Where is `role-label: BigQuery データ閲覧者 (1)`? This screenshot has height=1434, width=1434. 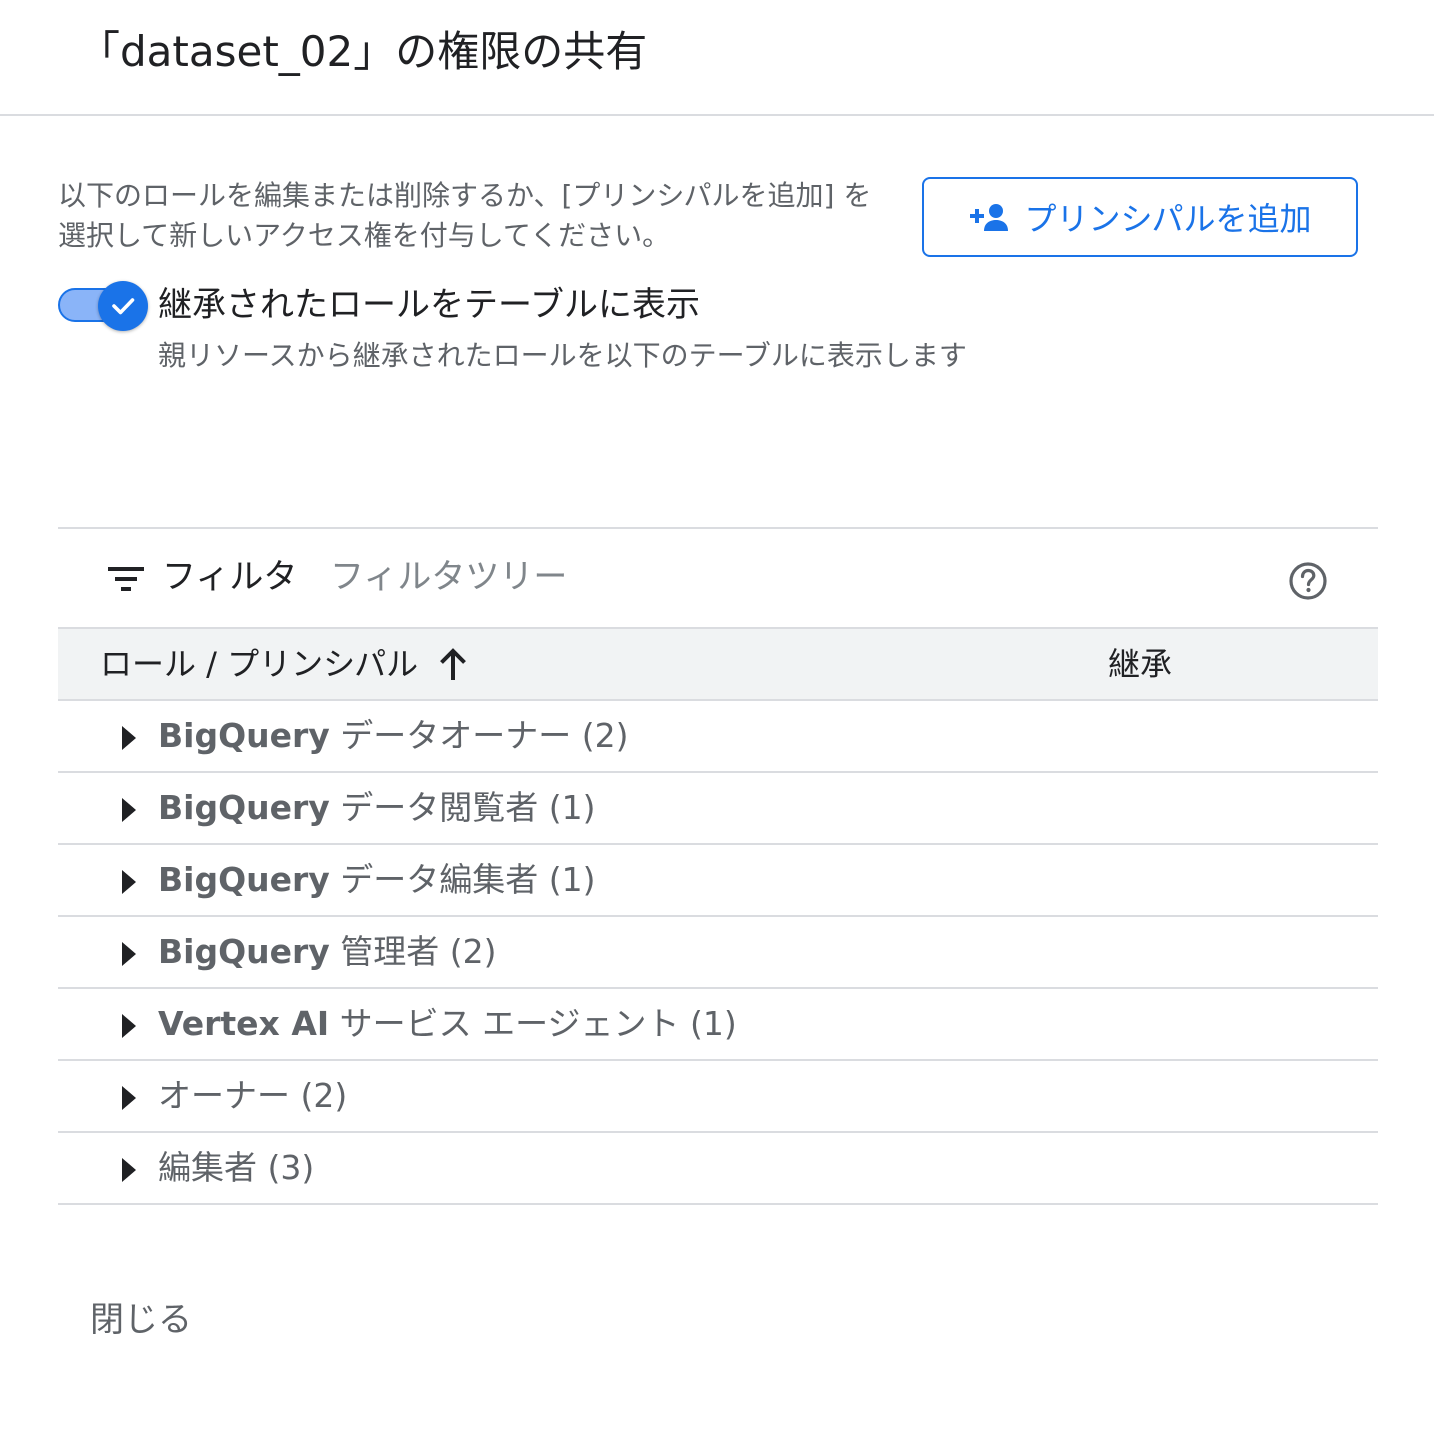
role-label: BigQuery データ閲覧者 (1) is located at coordinates (377, 808).